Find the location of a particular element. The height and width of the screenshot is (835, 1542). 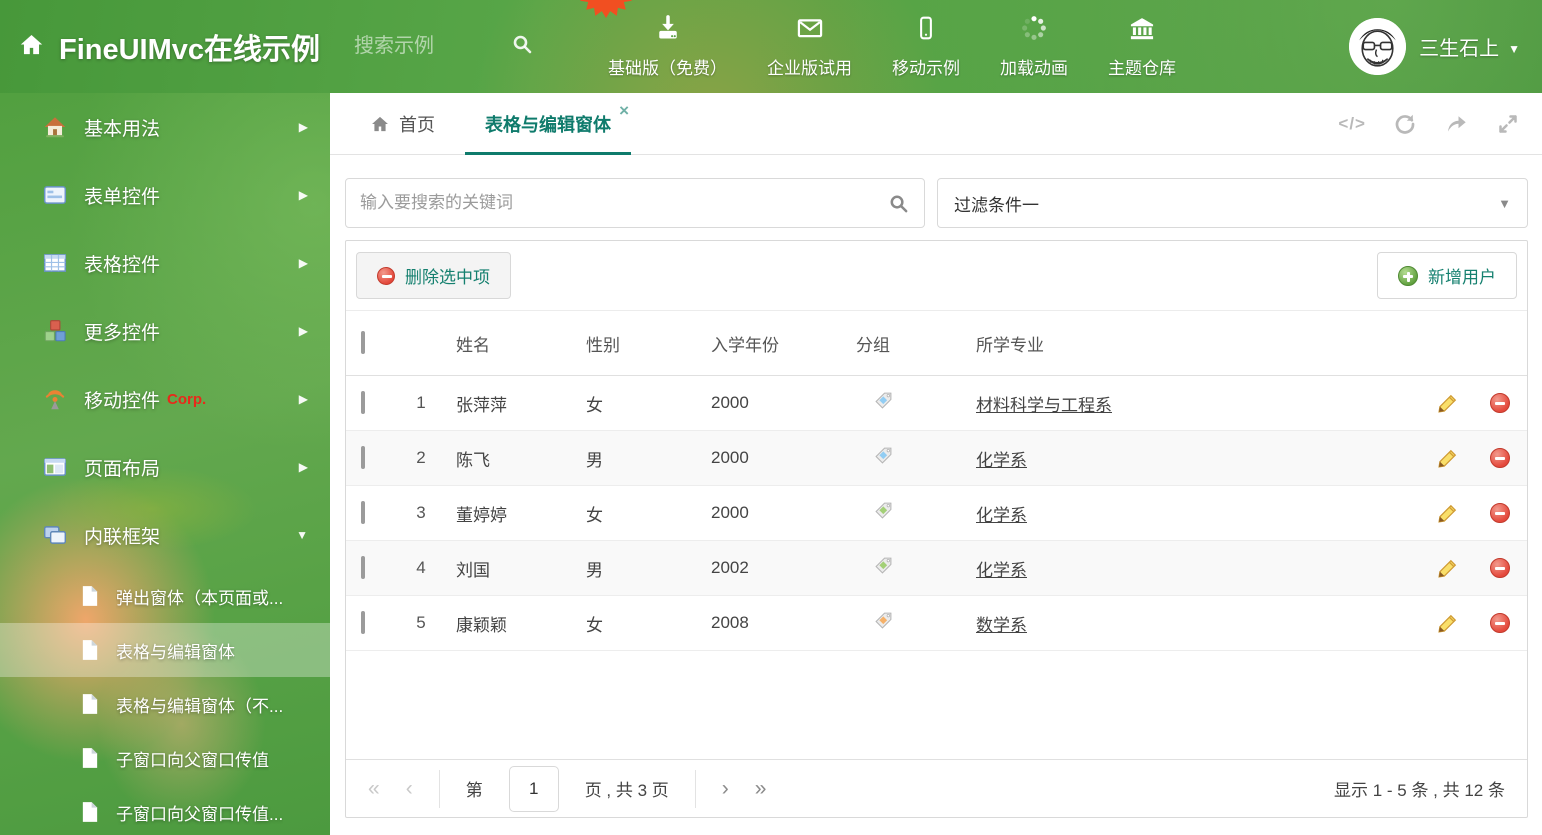

share-icon is located at coordinates (1456, 124).